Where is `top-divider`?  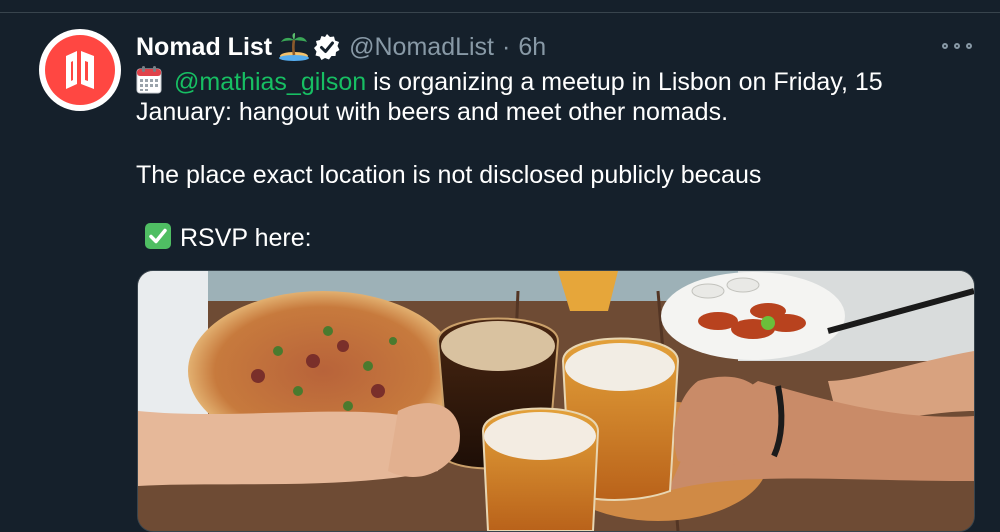
top-divider is located at coordinates (500, 6).